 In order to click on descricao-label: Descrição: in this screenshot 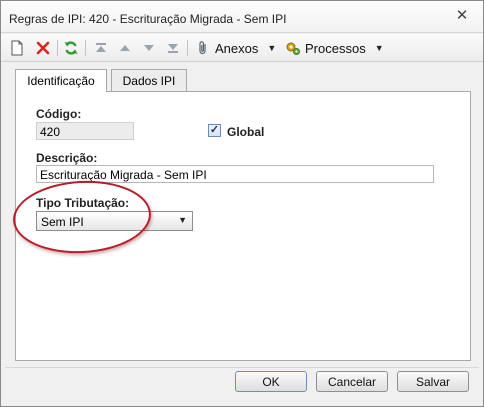, I will do `click(67, 158)`.